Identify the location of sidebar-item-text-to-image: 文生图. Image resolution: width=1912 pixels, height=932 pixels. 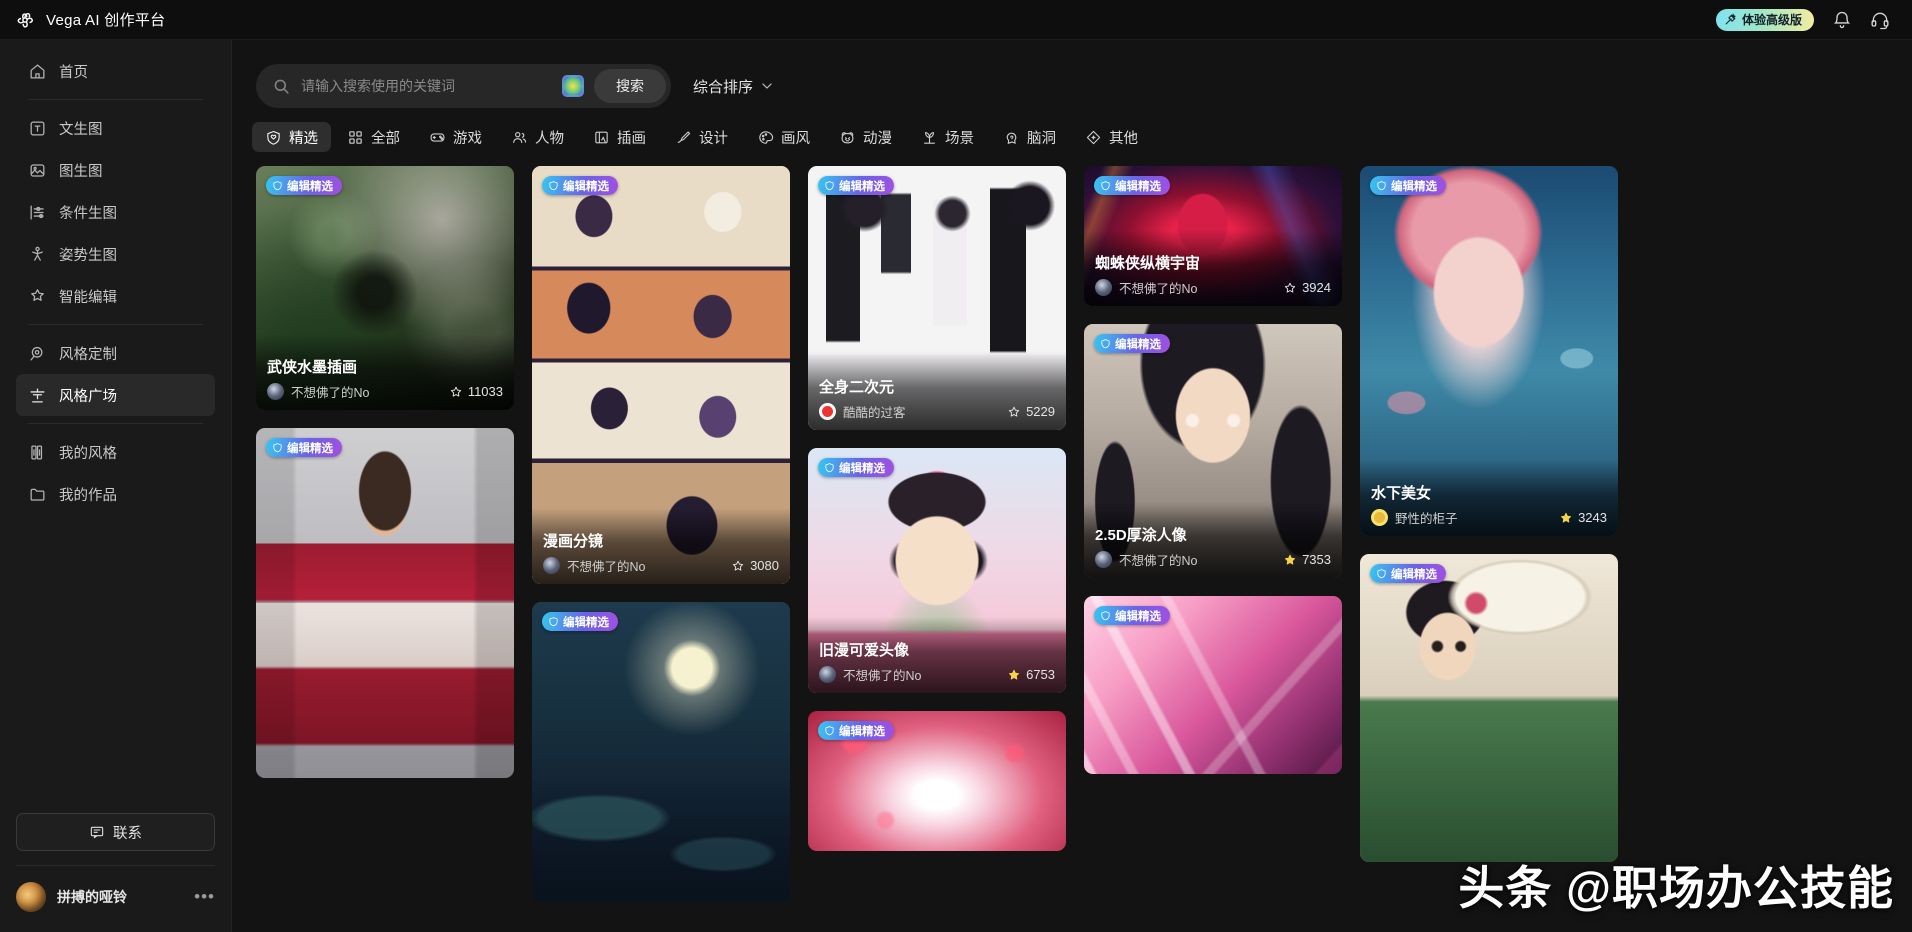
(115, 128).